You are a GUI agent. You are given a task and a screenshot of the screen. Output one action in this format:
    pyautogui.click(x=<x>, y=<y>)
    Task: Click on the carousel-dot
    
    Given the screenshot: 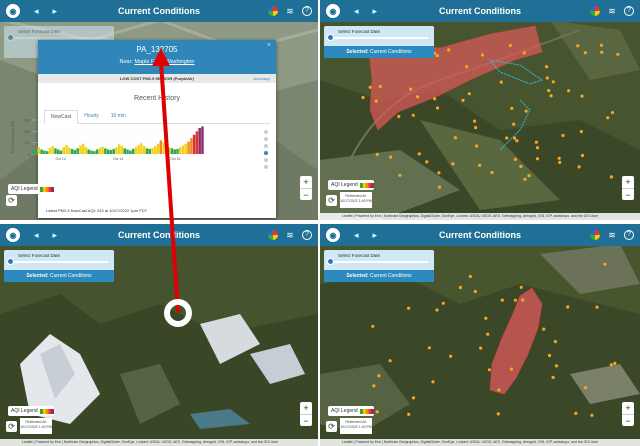 What is the action you would take?
    pyautogui.click(x=266, y=167)
    